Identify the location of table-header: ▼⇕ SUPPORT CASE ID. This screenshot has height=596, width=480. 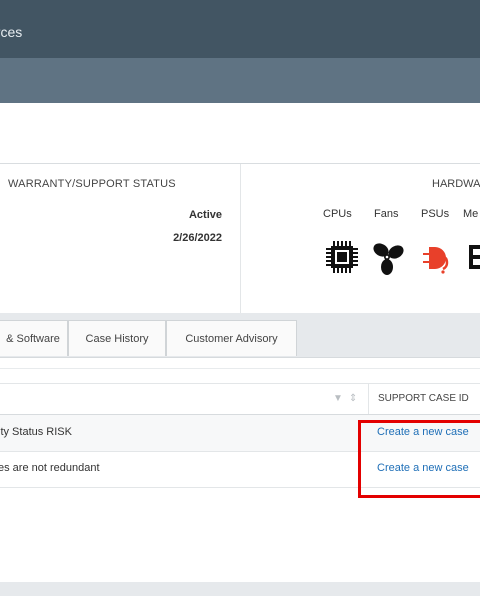
(240, 399).